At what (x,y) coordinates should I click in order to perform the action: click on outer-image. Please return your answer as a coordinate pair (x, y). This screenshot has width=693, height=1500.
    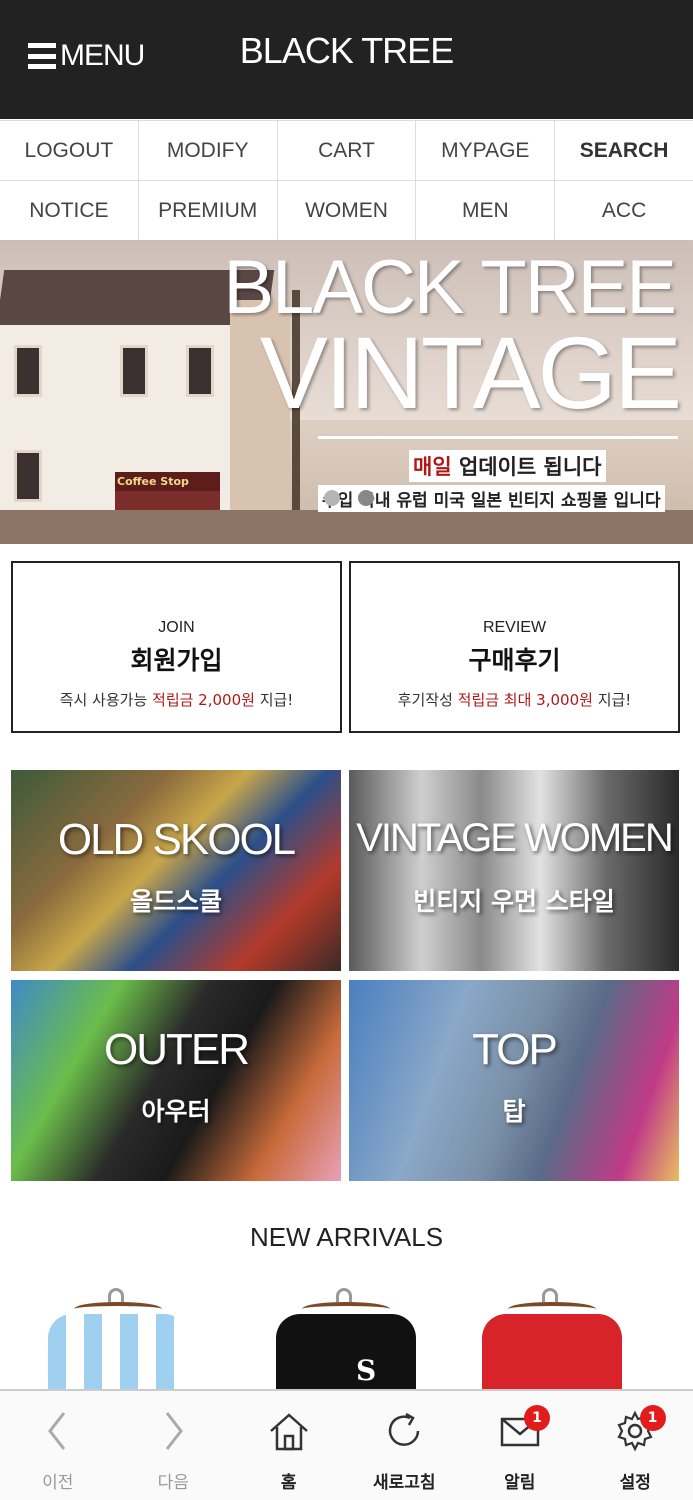
    Looking at the image, I should click on (176, 1080).